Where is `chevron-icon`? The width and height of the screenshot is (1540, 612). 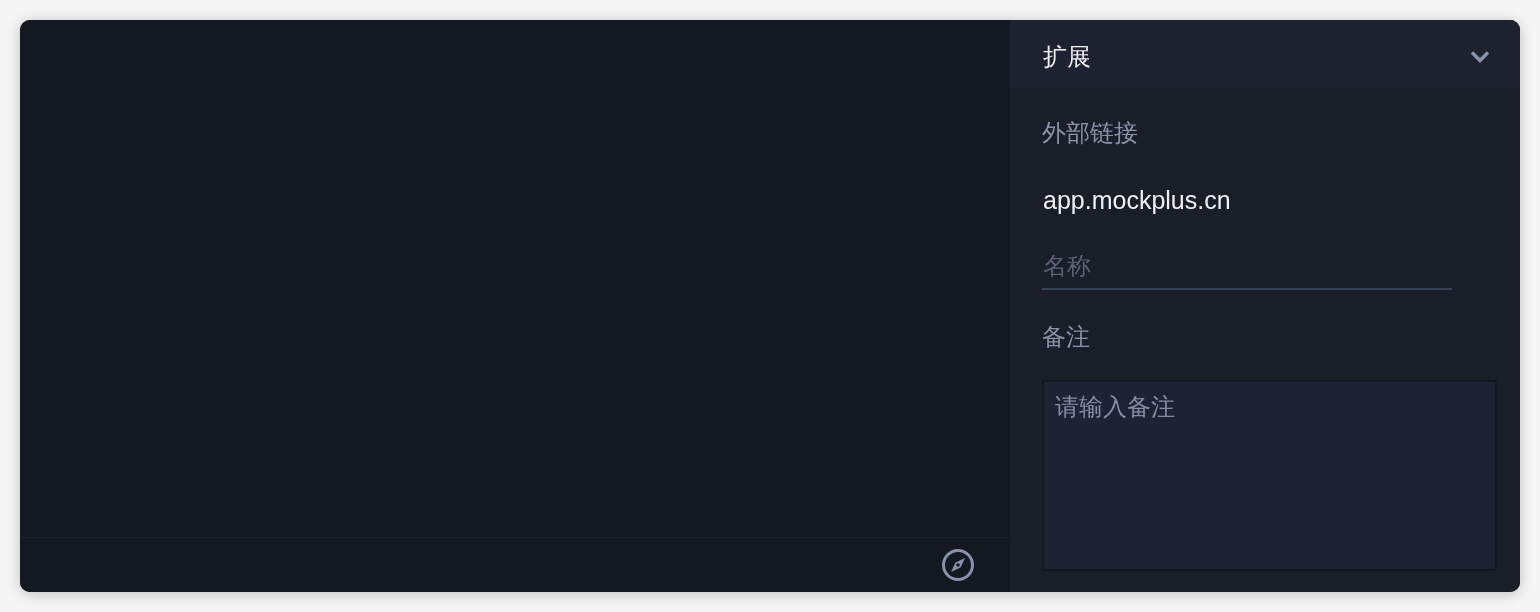 chevron-icon is located at coordinates (1480, 56).